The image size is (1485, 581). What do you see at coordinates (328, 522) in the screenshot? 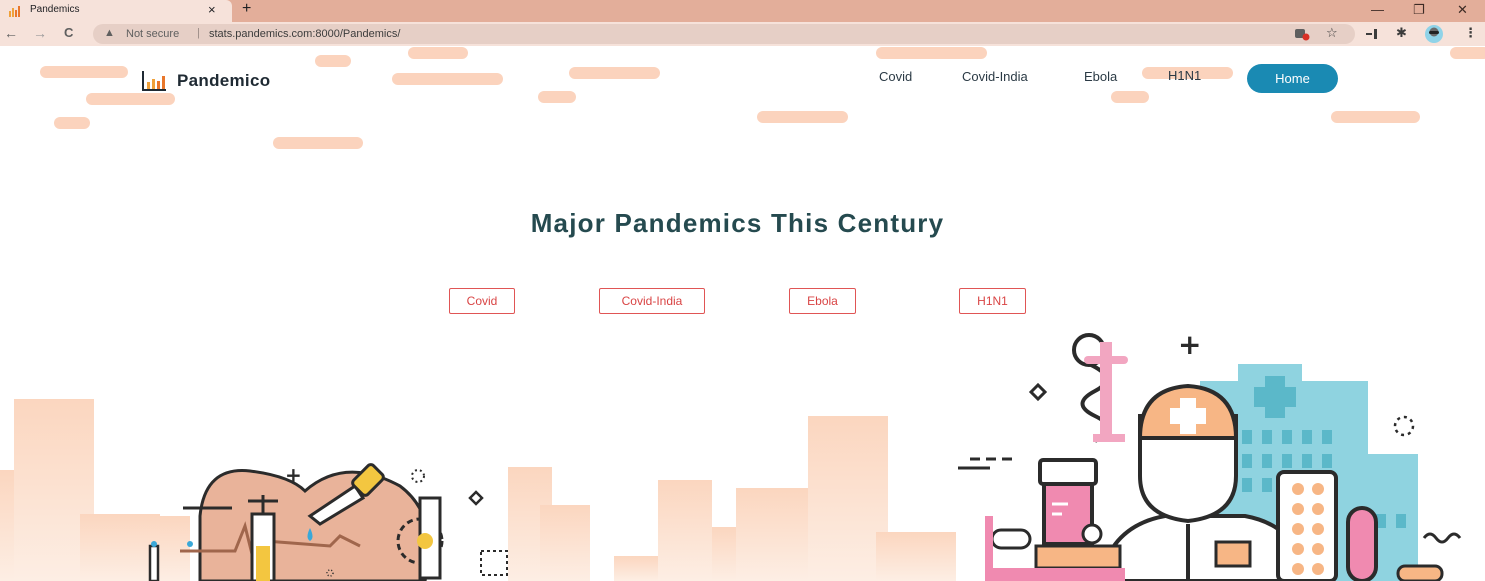
I see `lab-illustration: +` at bounding box center [328, 522].